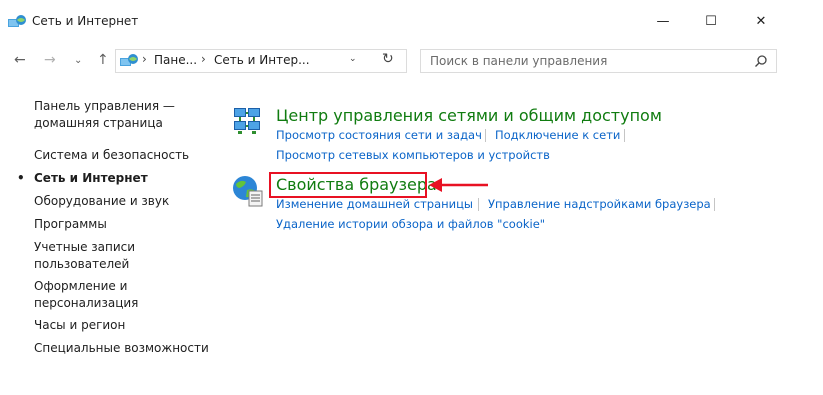 The image size is (823, 395). Describe the element at coordinates (50, 60) in the screenshot. I see `forward-arrow-icon: →` at that location.